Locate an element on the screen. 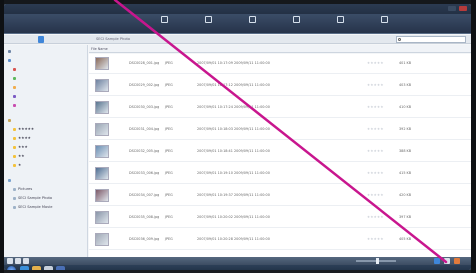 The height and width of the screenshot is (273, 476). sidebar-item: ★★ is located at coordinates (18, 156).